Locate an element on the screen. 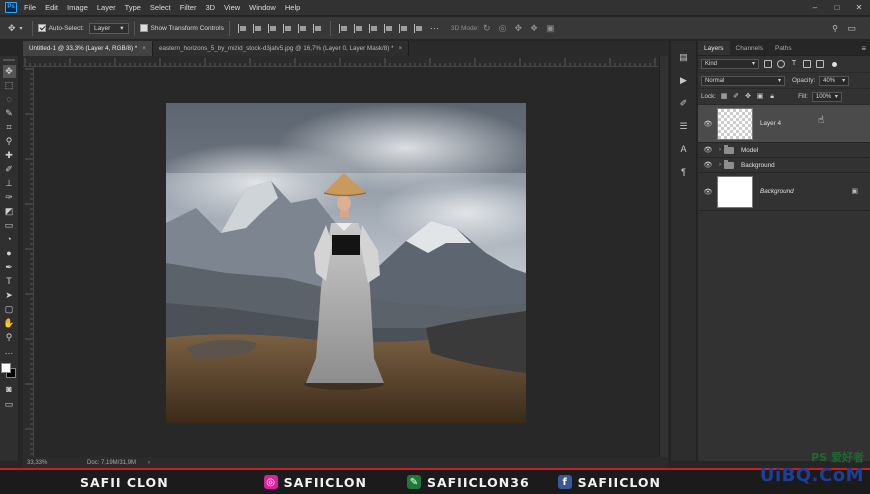 The width and height of the screenshot is (870, 494). color-swatches is located at coordinates (9, 371).